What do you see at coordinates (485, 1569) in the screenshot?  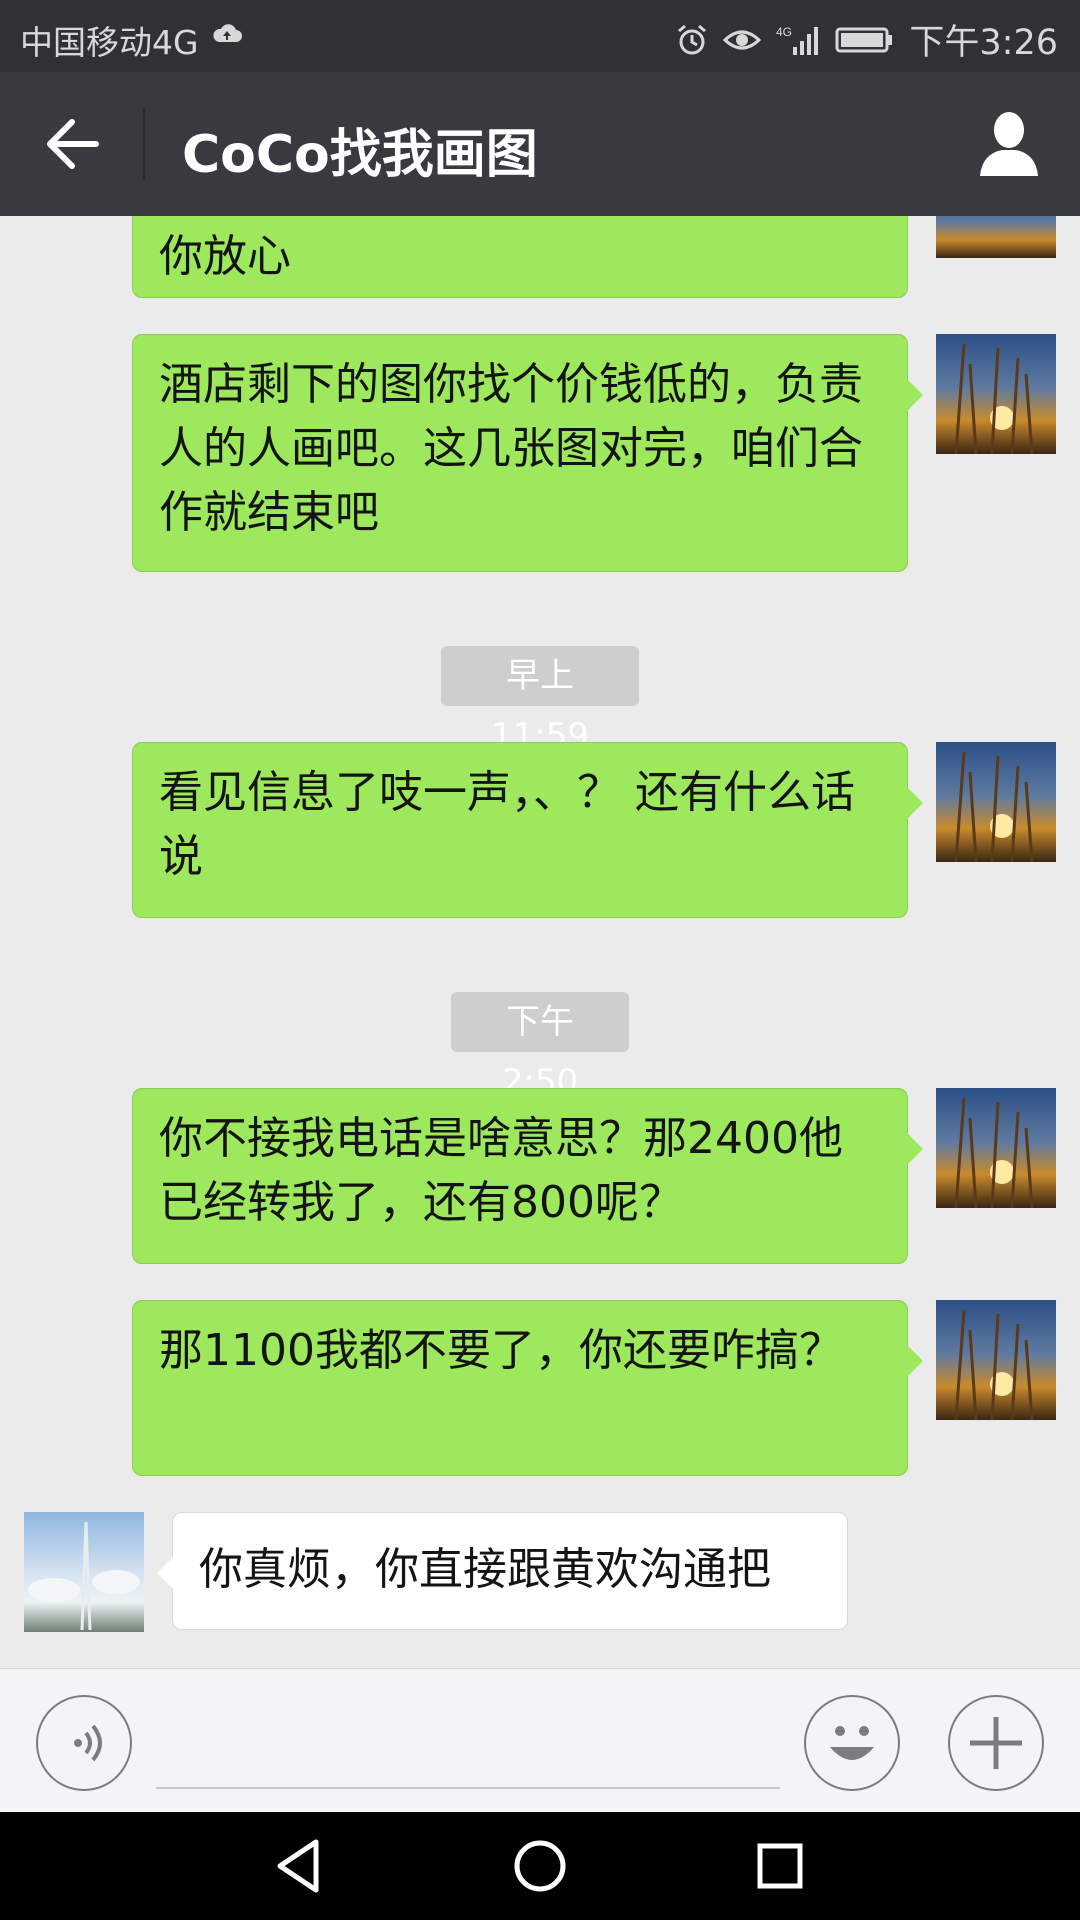 I see `message-text: 你真烦，你直接跟黄欢沟通把` at bounding box center [485, 1569].